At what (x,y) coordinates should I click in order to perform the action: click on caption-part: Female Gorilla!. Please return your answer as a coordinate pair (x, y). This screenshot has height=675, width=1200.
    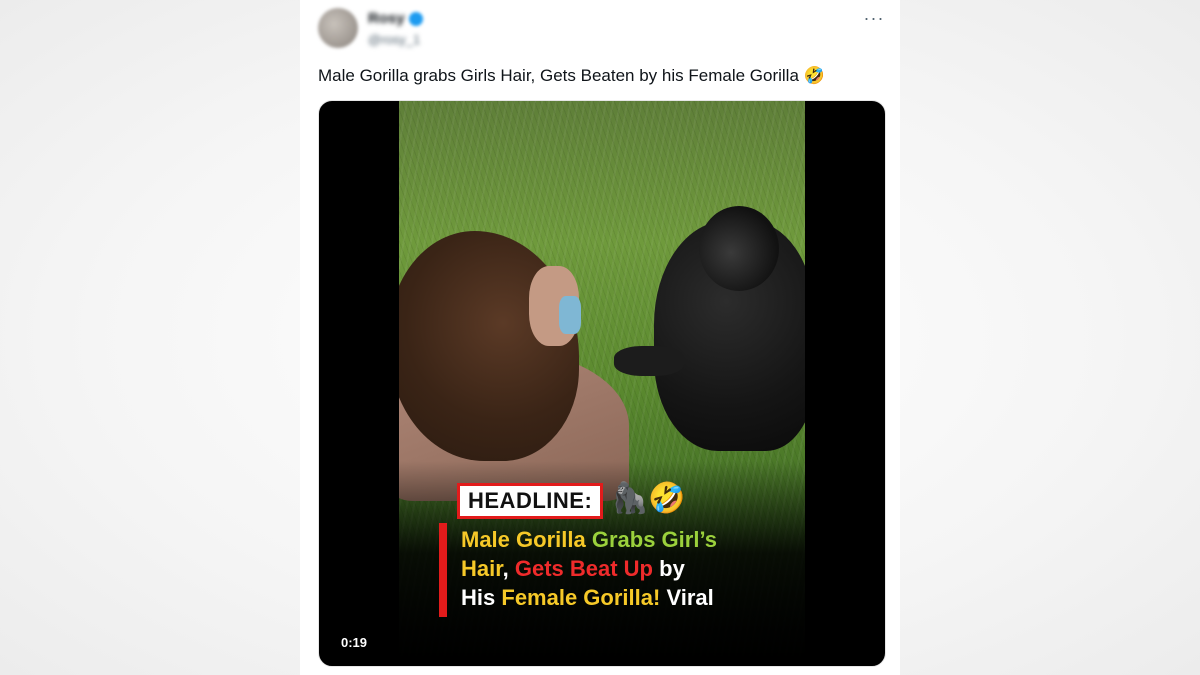
    Looking at the image, I should click on (581, 597).